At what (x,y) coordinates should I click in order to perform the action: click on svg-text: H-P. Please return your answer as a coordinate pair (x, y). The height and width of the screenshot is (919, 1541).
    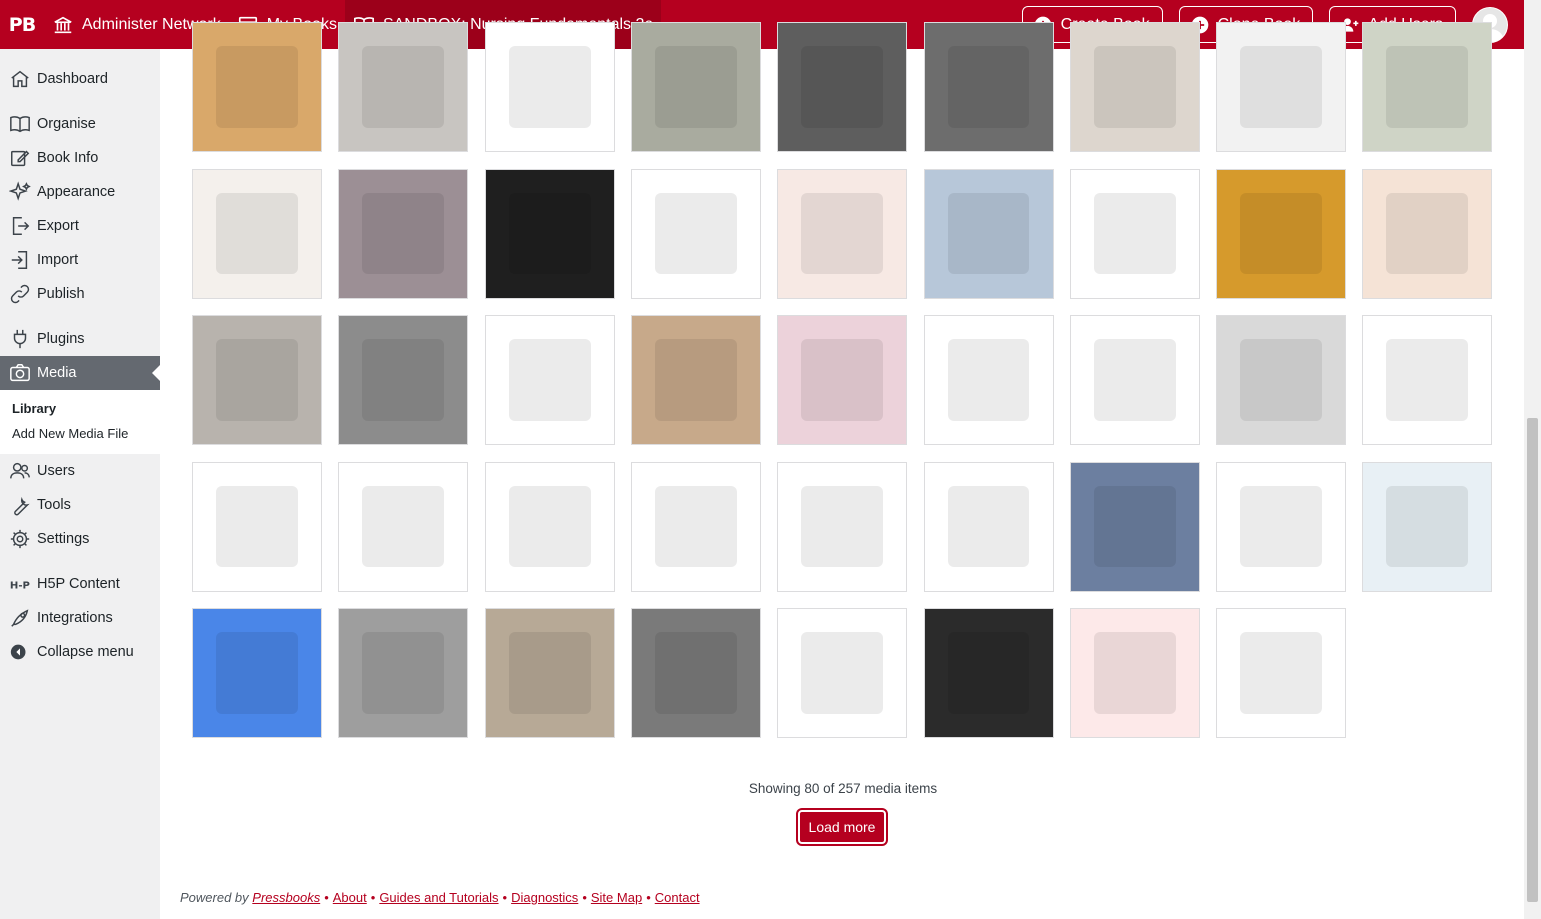
    Looking at the image, I should click on (20, 586).